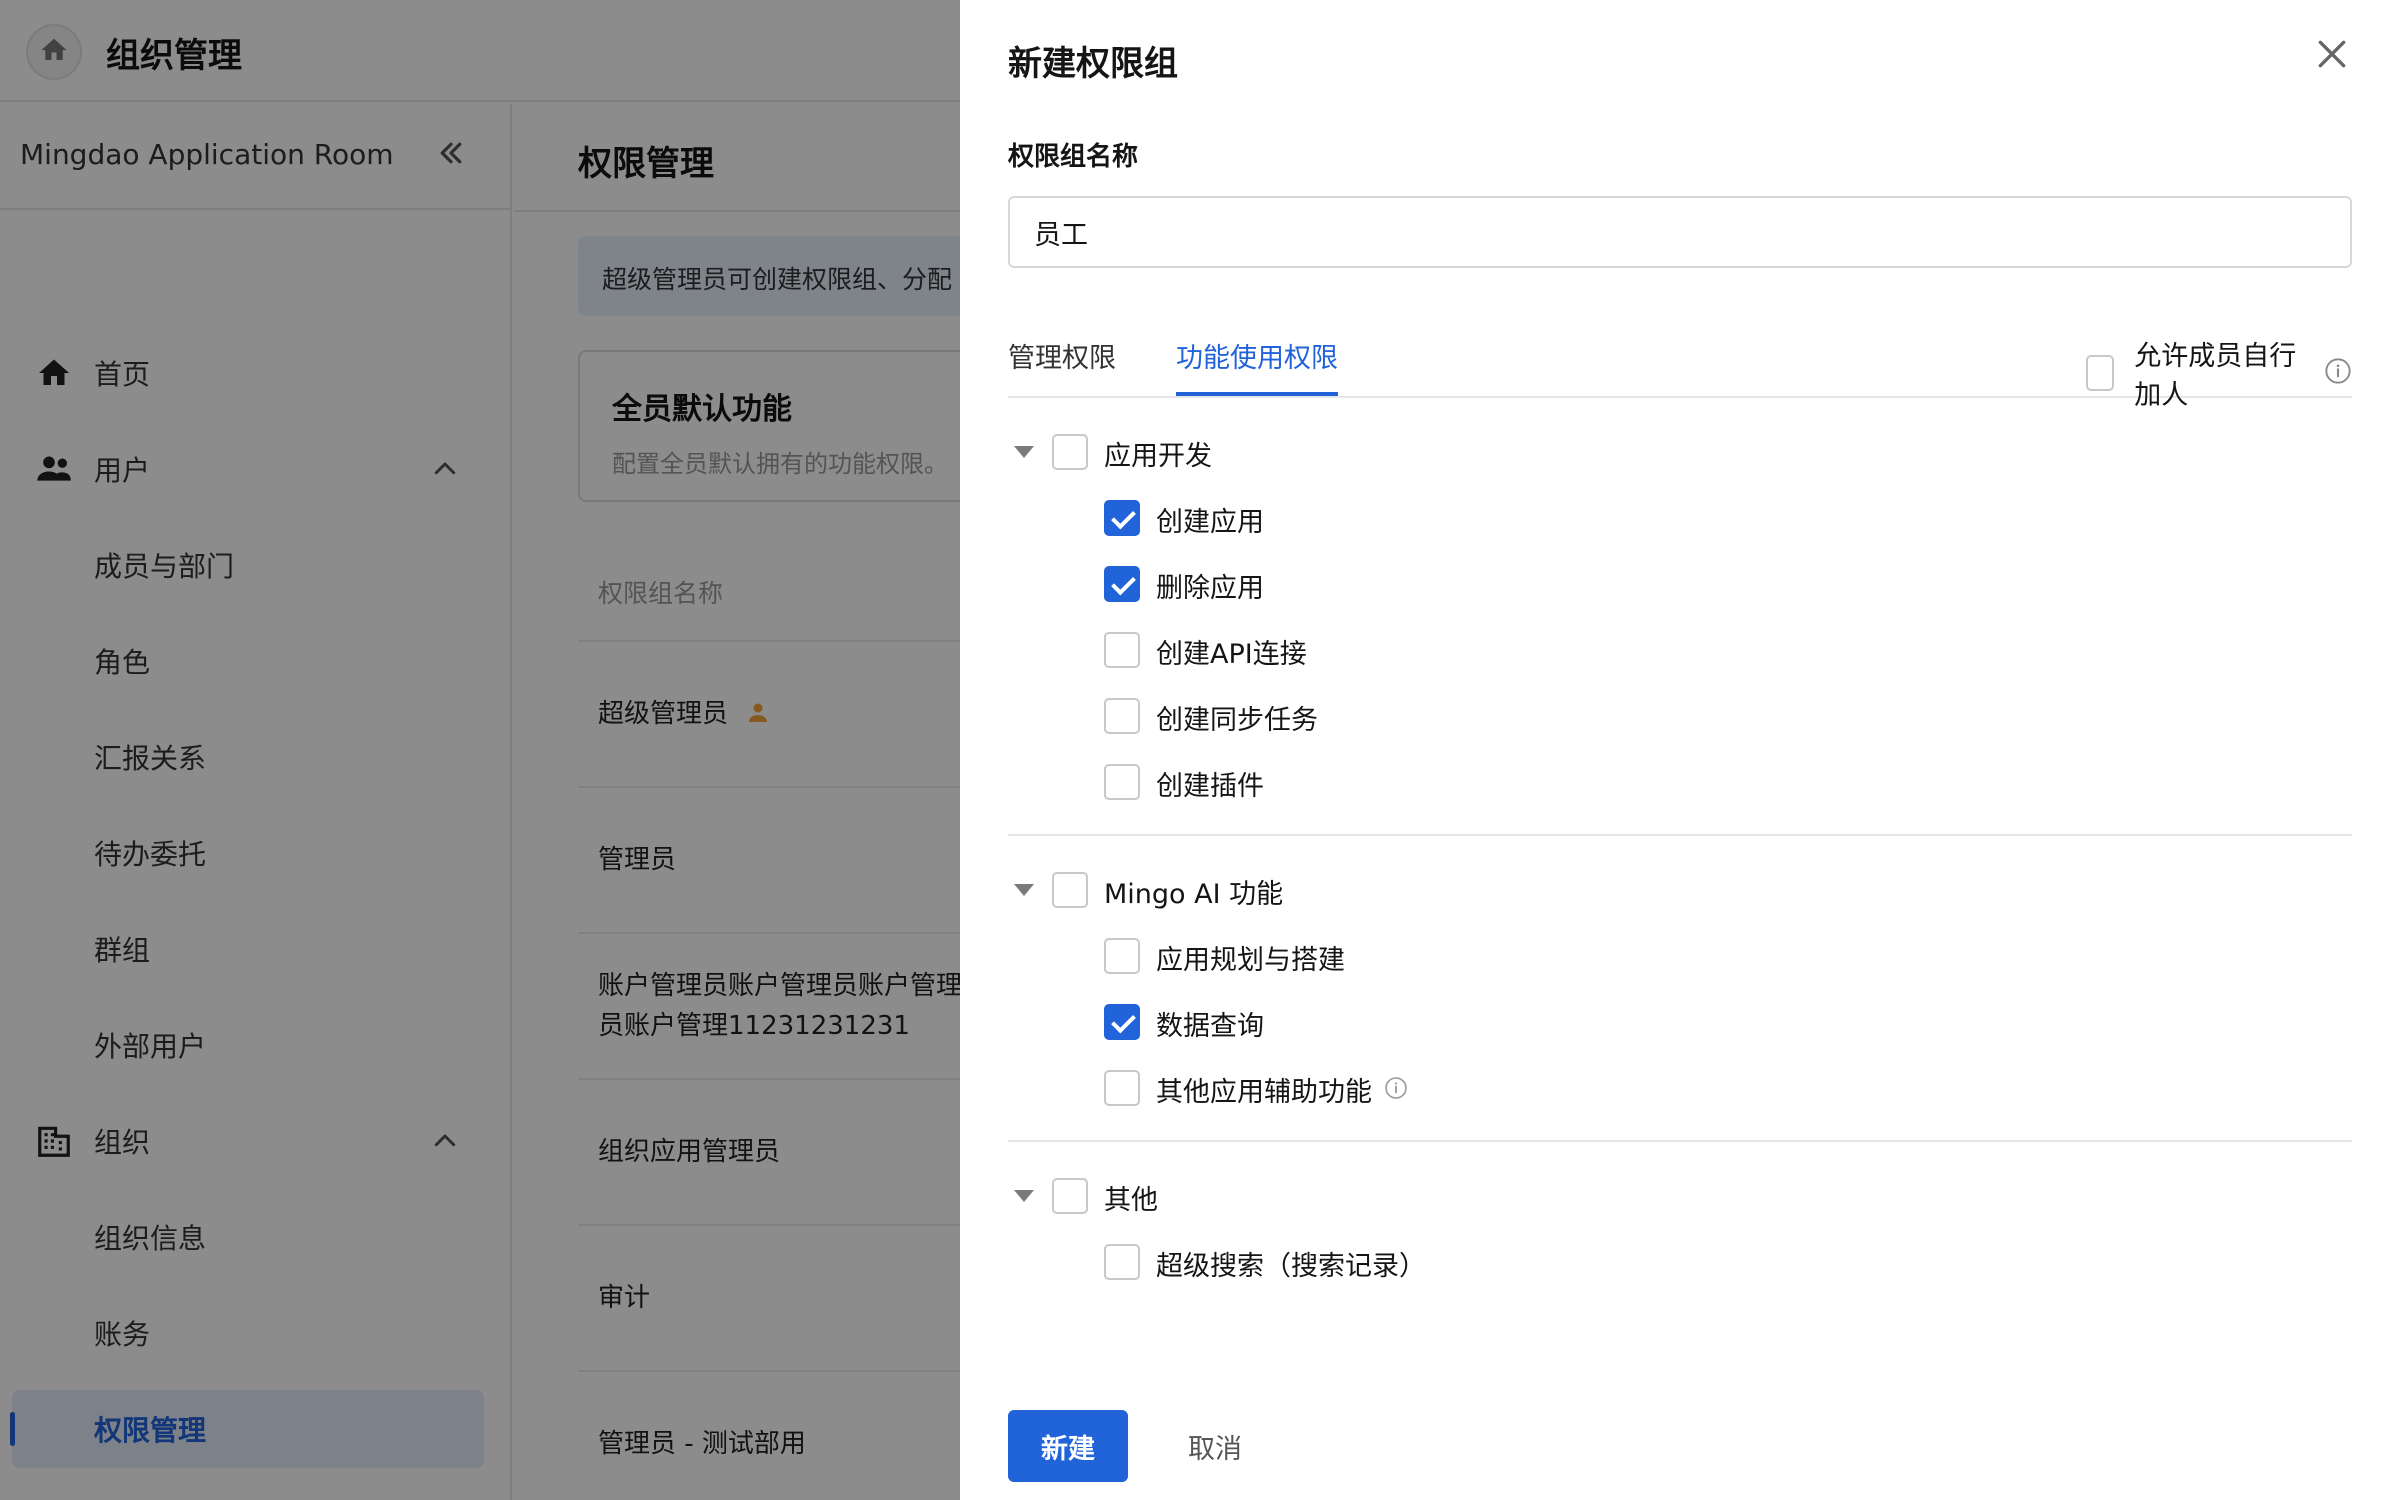 The height and width of the screenshot is (1500, 2396). I want to click on close-icon, so click(2334, 56).